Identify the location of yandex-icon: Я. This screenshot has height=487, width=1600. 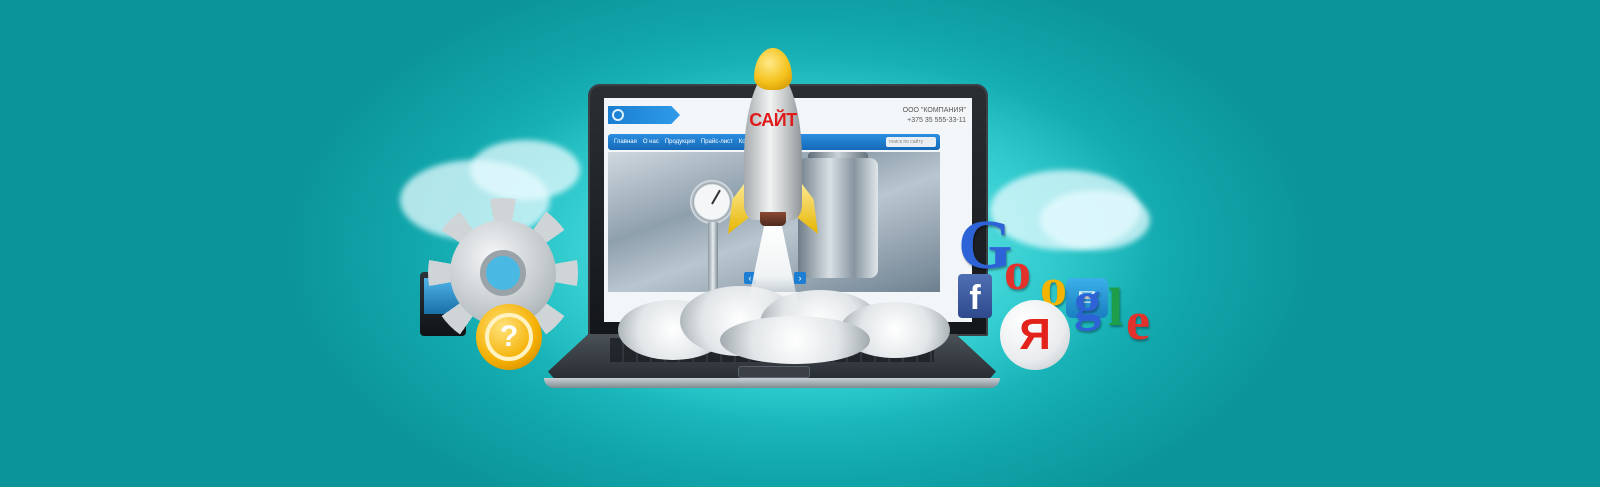
(1035, 335).